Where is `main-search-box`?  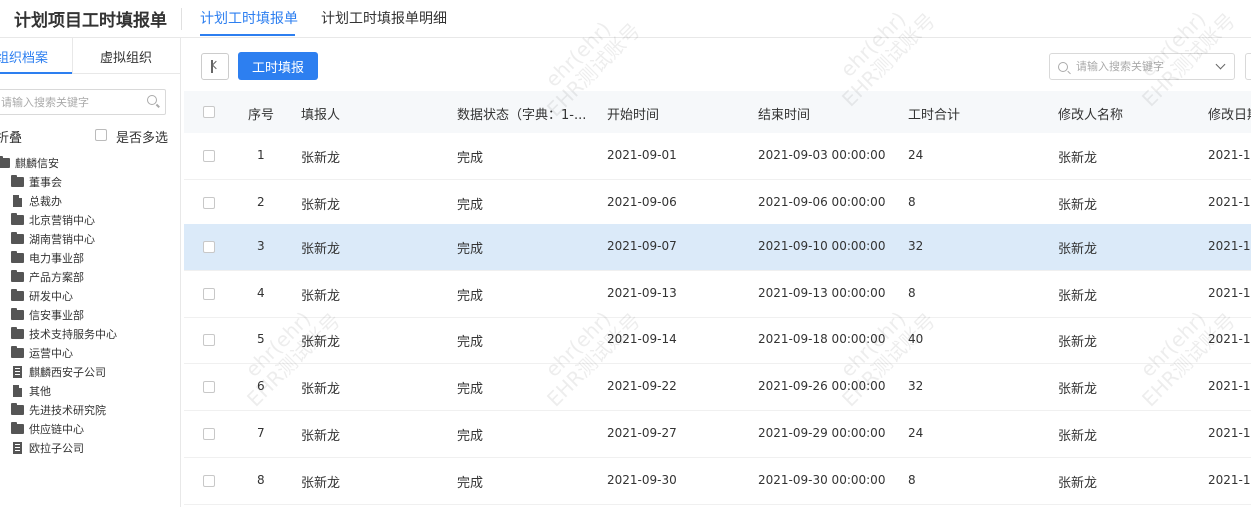
main-search-box is located at coordinates (1142, 66).